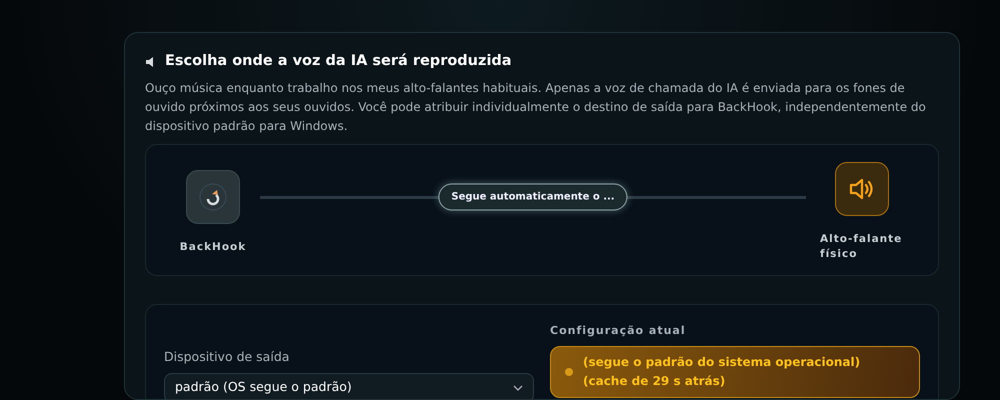 Image resolution: width=1000 pixels, height=400 pixels. What do you see at coordinates (618, 330) in the screenshot?
I see `section-caption: Configuração atual` at bounding box center [618, 330].